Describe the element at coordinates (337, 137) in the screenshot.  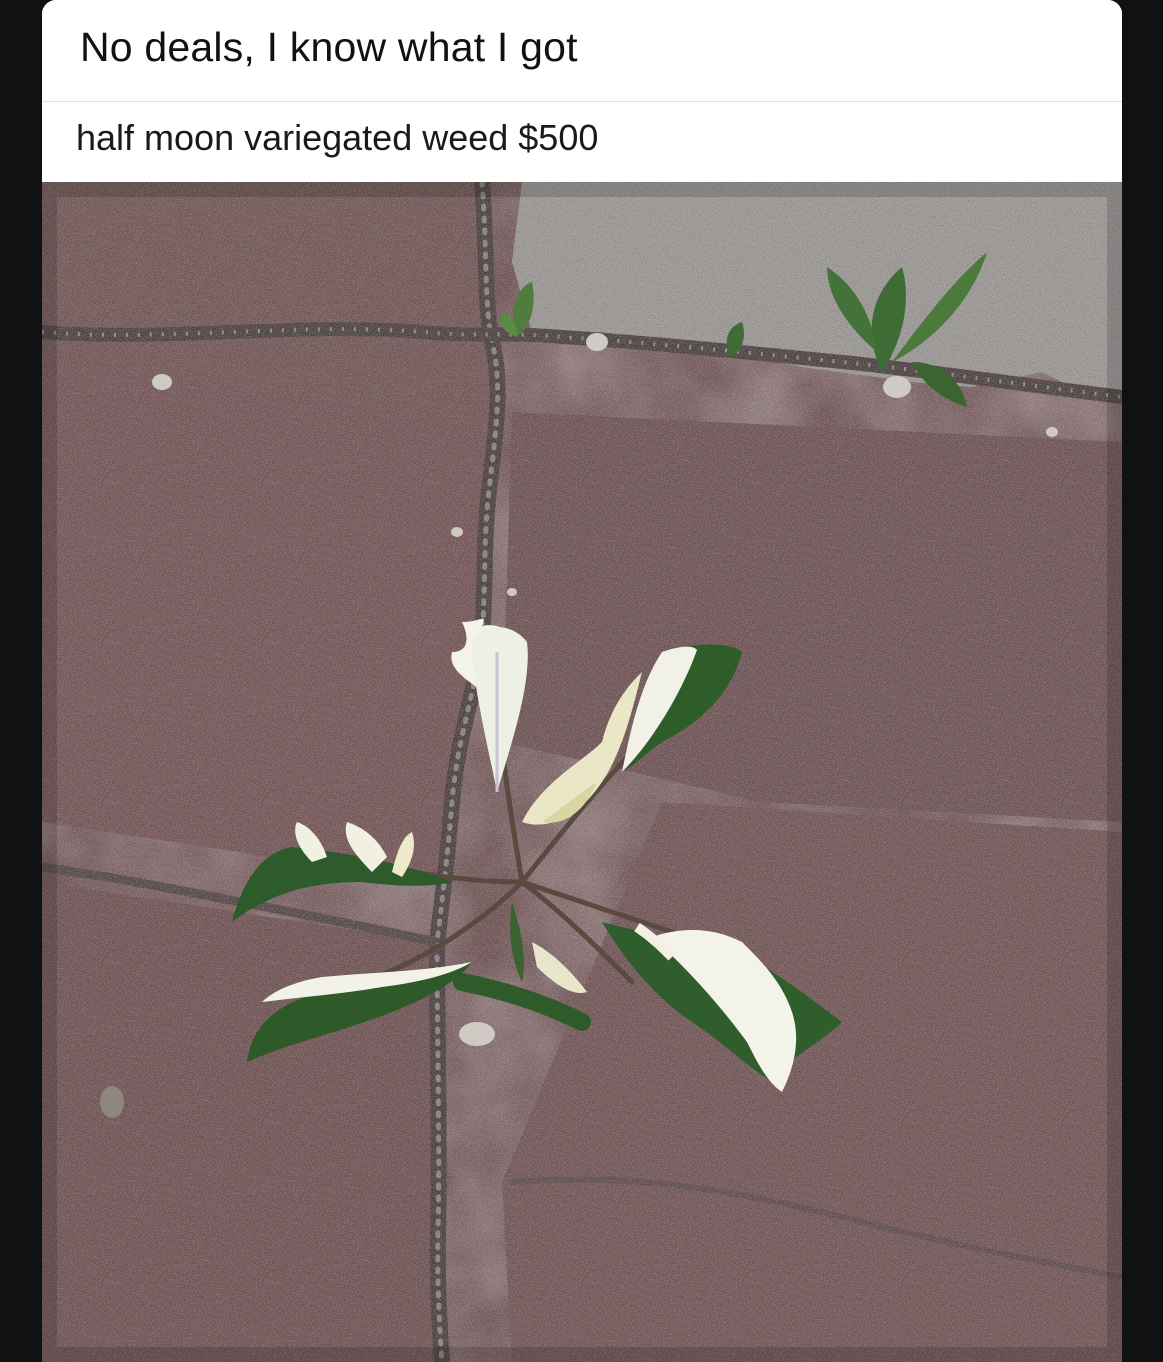
I see `listing-caption: half moon variegated weed $500` at that location.